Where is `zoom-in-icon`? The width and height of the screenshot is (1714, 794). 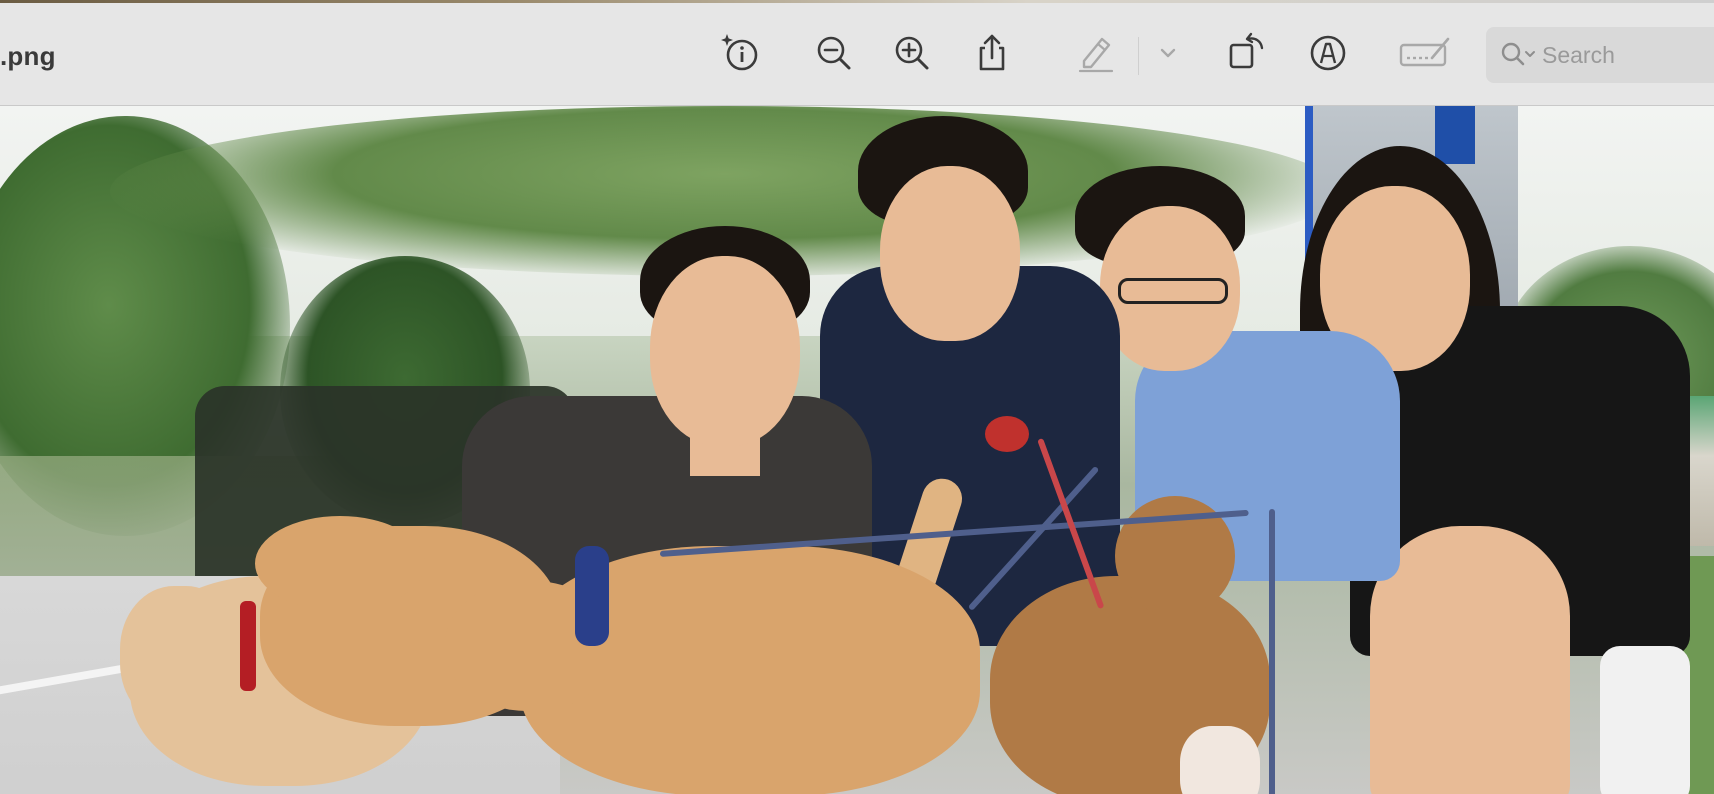 zoom-in-icon is located at coordinates (912, 53).